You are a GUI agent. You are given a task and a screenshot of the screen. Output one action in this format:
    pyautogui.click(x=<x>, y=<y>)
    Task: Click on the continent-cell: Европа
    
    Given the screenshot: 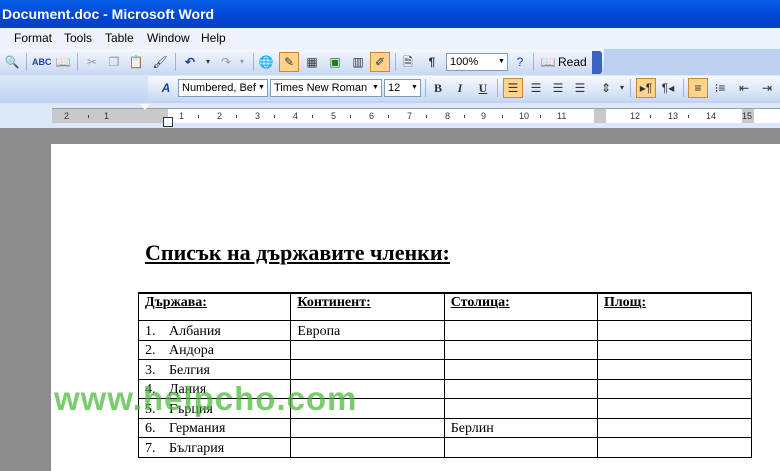 What is the action you would take?
    pyautogui.click(x=367, y=330)
    